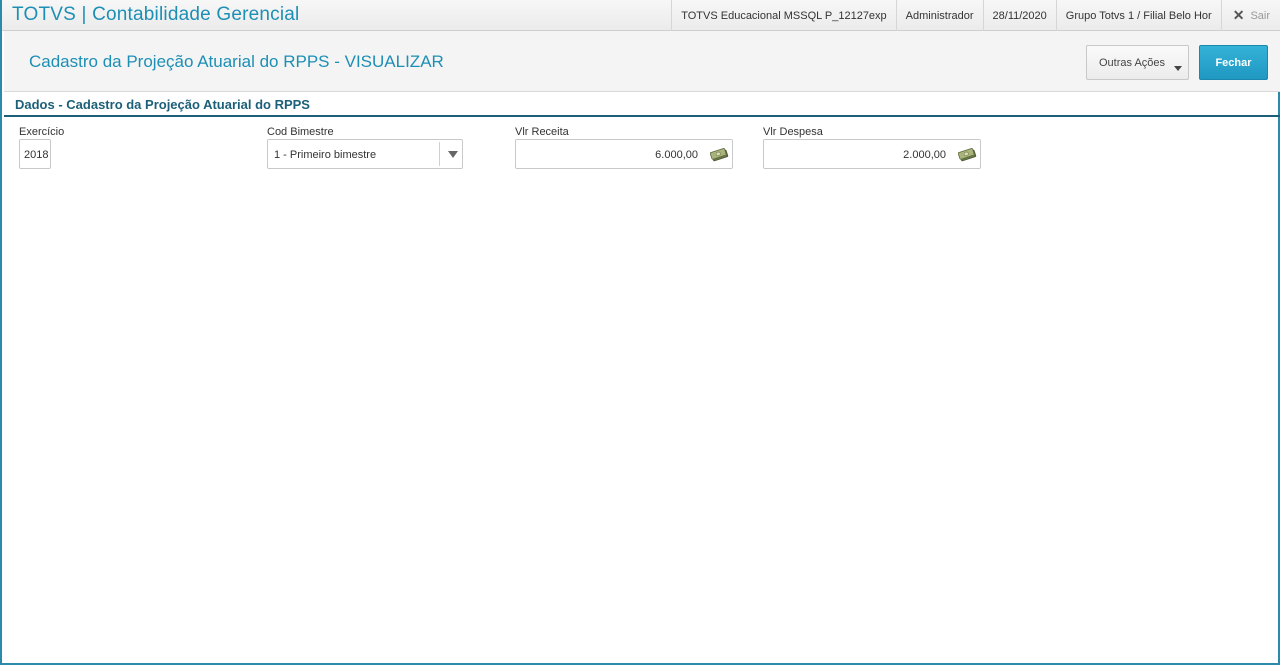 The height and width of the screenshot is (665, 1280). What do you see at coordinates (939, 15) in the screenshot?
I see `user-info: Administrador` at bounding box center [939, 15].